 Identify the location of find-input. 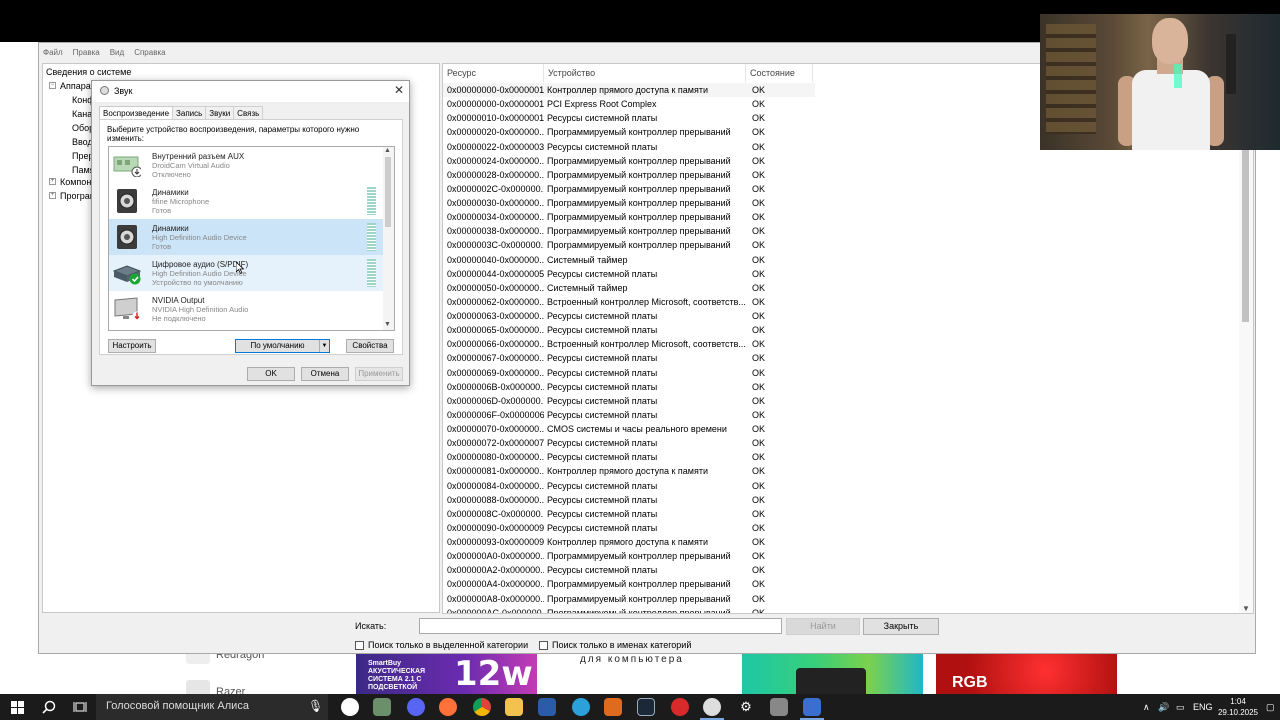
(600, 626).